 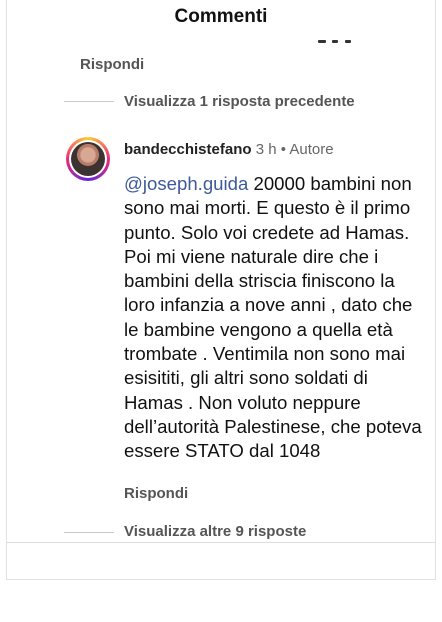 I want to click on comment-meta: bandecchistefano 3 h • Autore, so click(x=229, y=149).